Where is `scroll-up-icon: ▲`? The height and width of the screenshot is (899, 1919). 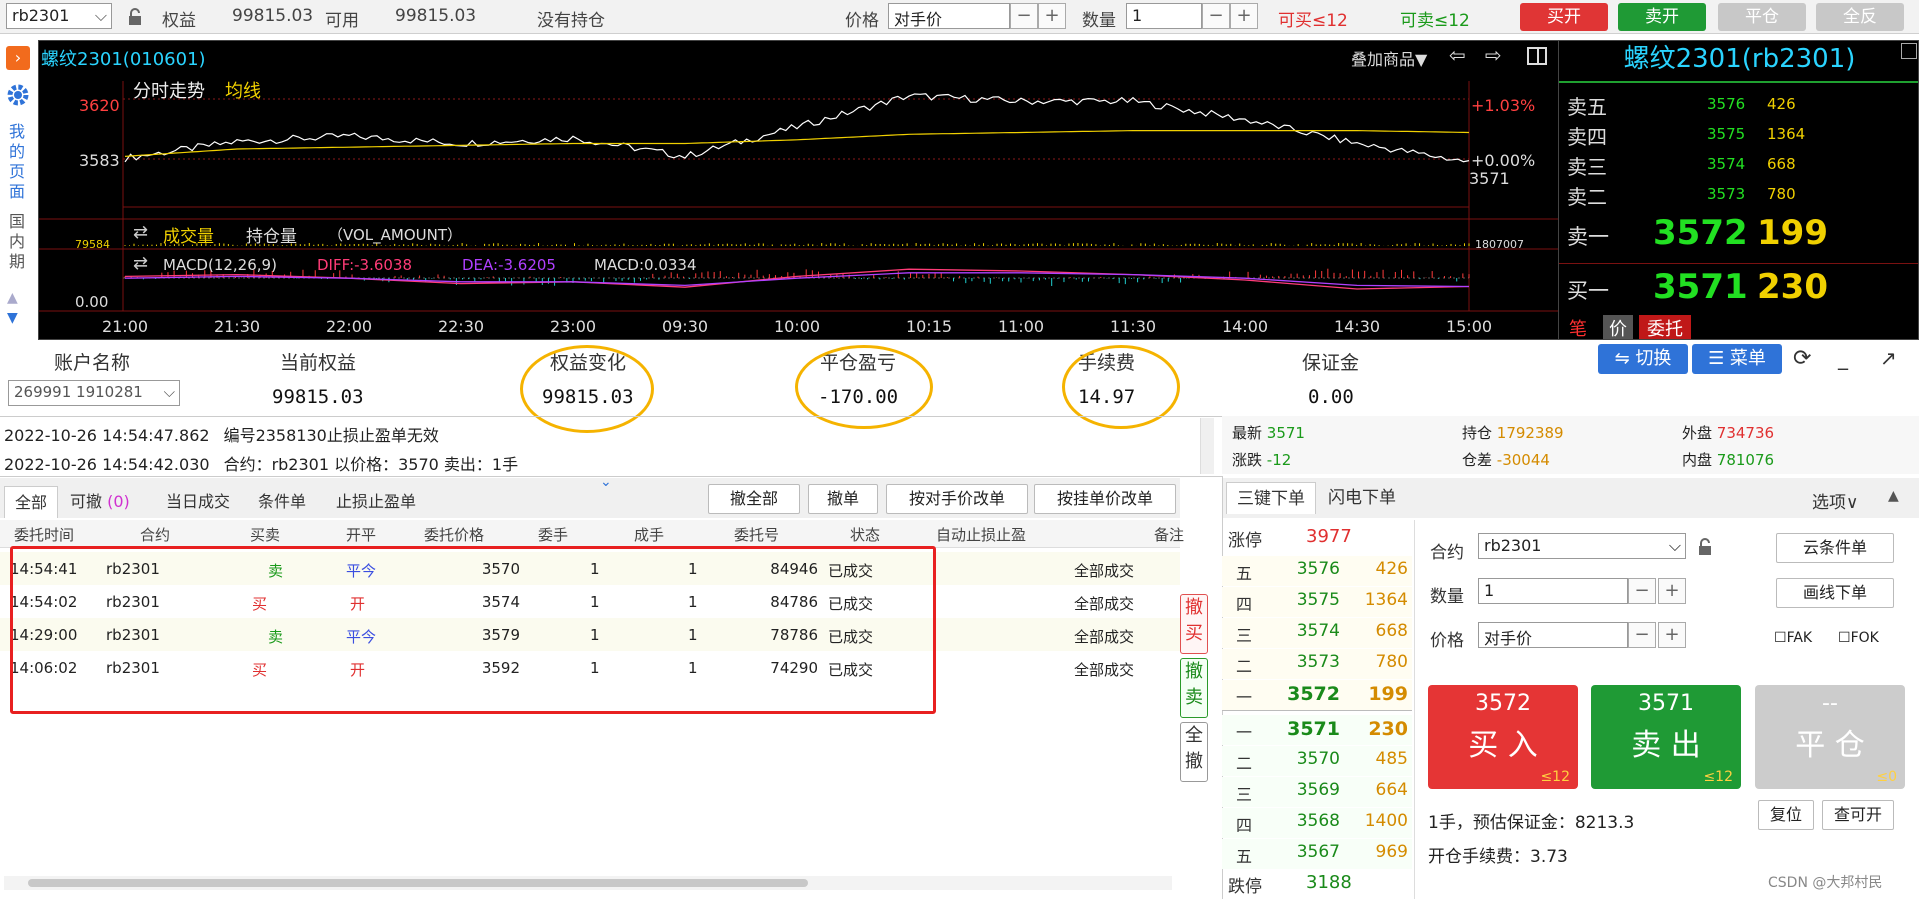 scroll-up-icon: ▲ is located at coordinates (12, 298).